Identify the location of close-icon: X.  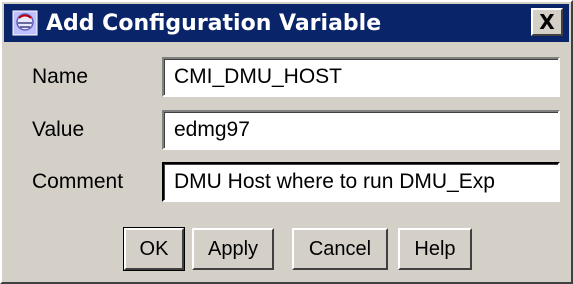
(547, 22).